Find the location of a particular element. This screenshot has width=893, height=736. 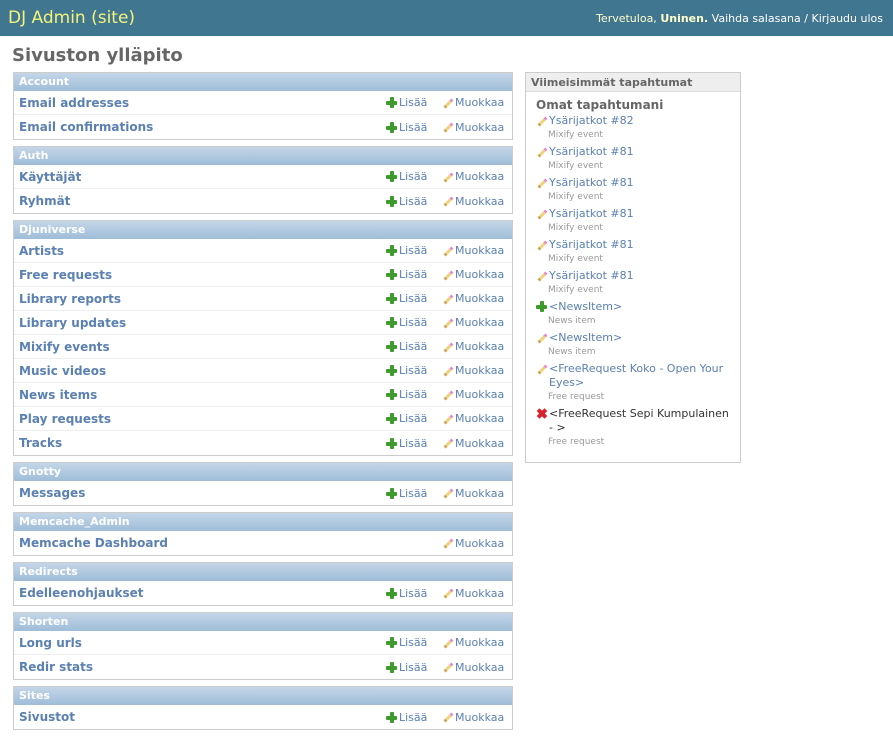

recent-action-item: Ysärijatkot #81 Mixify event is located at coordinates (634, 159).